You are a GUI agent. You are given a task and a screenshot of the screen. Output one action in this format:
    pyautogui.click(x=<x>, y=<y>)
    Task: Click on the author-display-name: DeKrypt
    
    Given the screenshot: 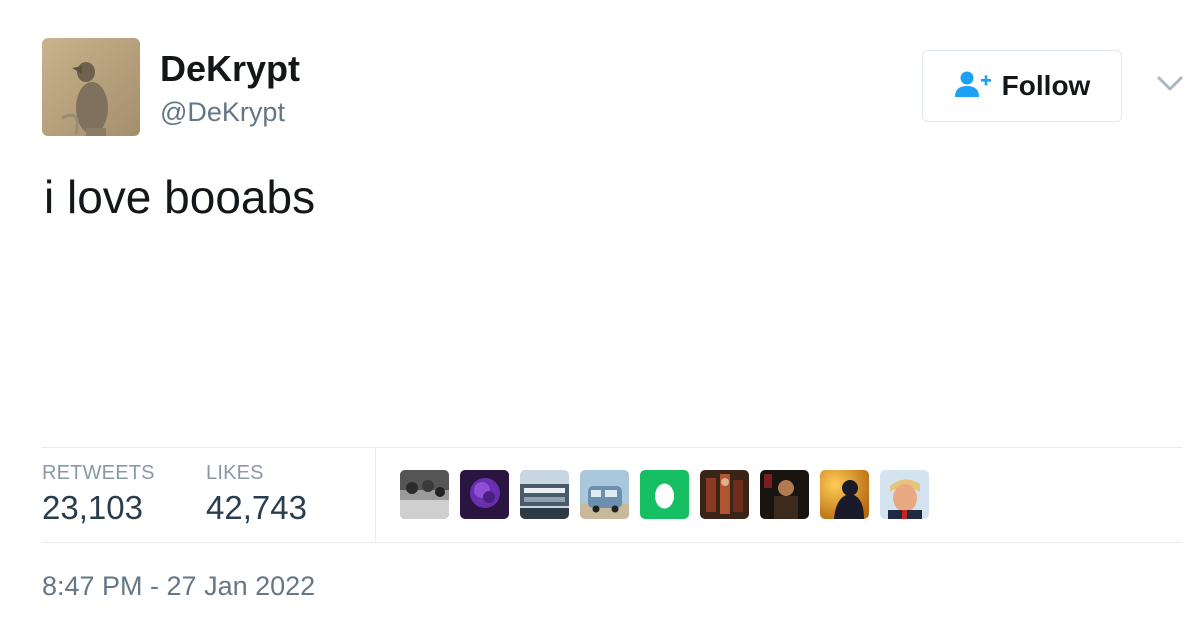 What is the action you would take?
    pyautogui.click(x=230, y=69)
    